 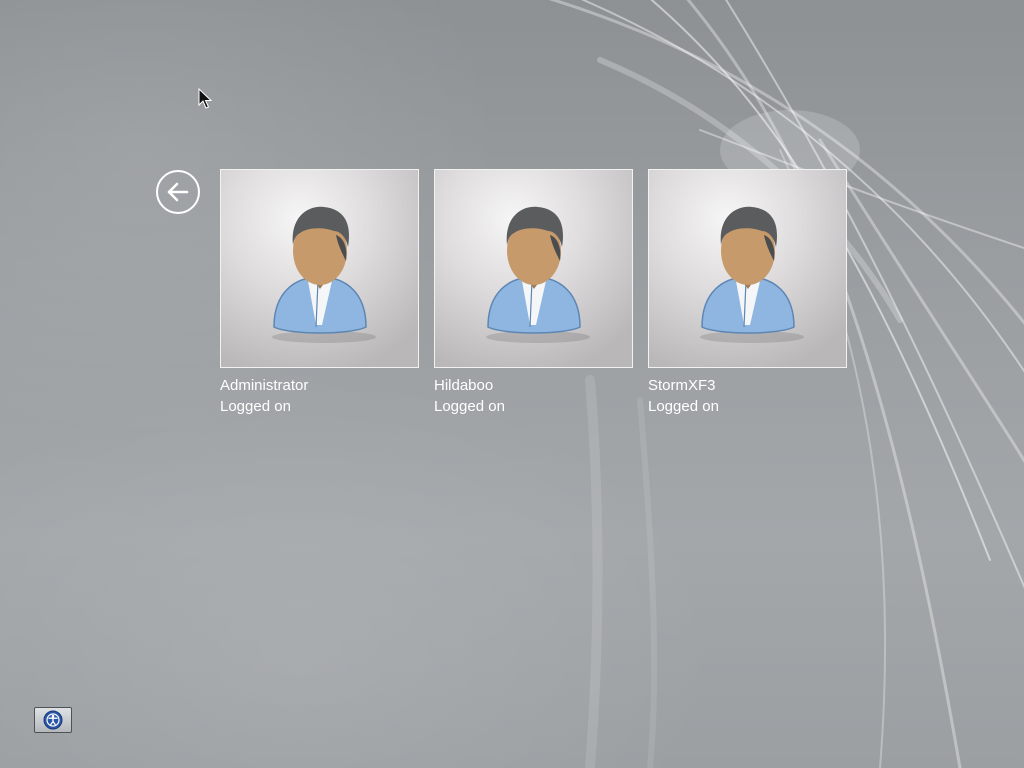 I want to click on user-tile-stormxf3: StormXF3 Logged on, so click(x=747, y=293).